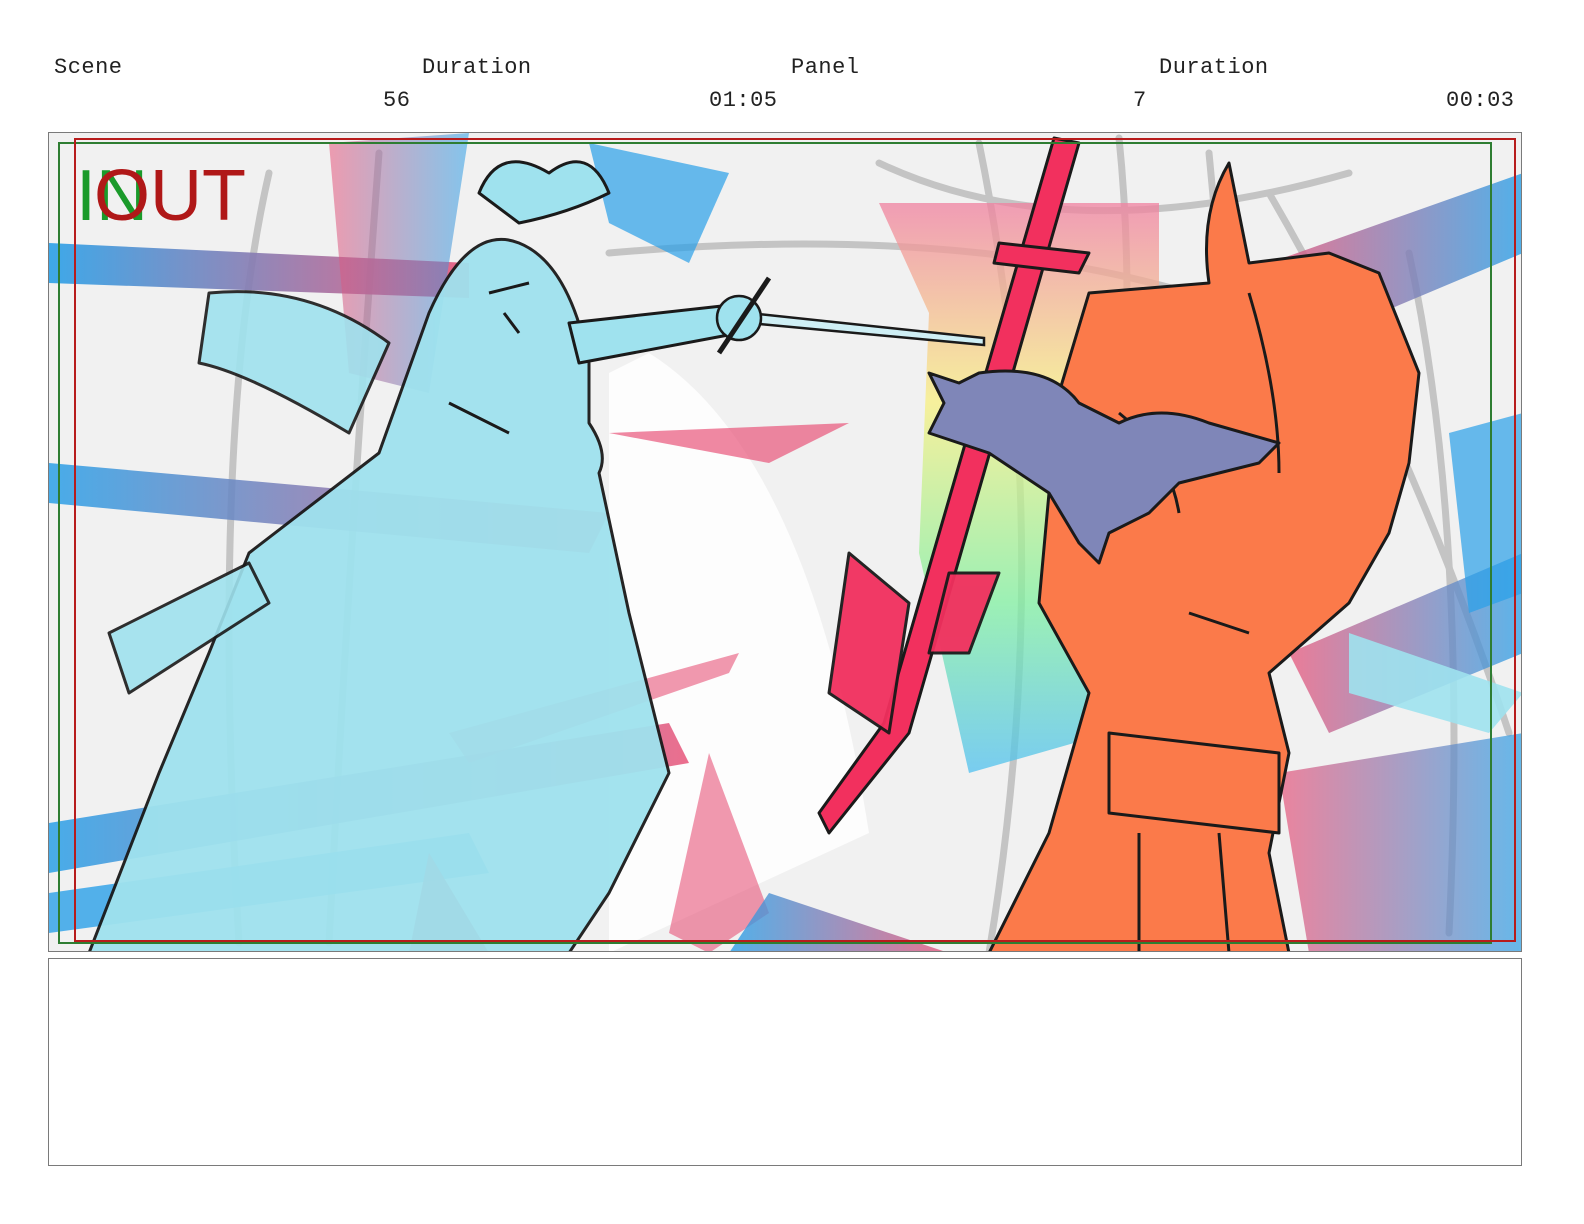  What do you see at coordinates (88, 67) in the screenshot?
I see `scene-label: Scene` at bounding box center [88, 67].